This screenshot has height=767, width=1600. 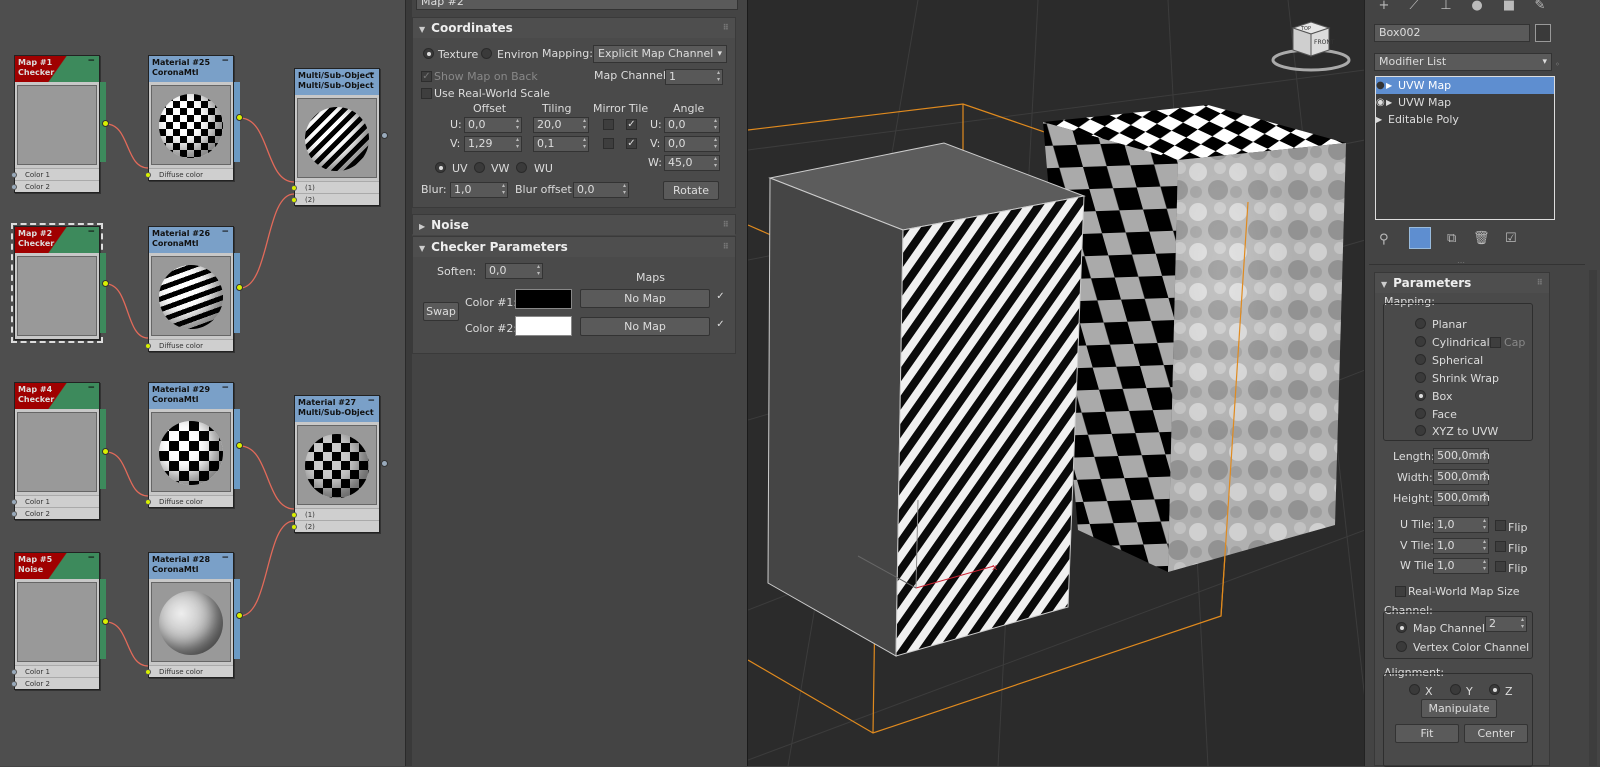 What do you see at coordinates (1420, 430) in the screenshot?
I see `xyz-to-uvw-radio` at bounding box center [1420, 430].